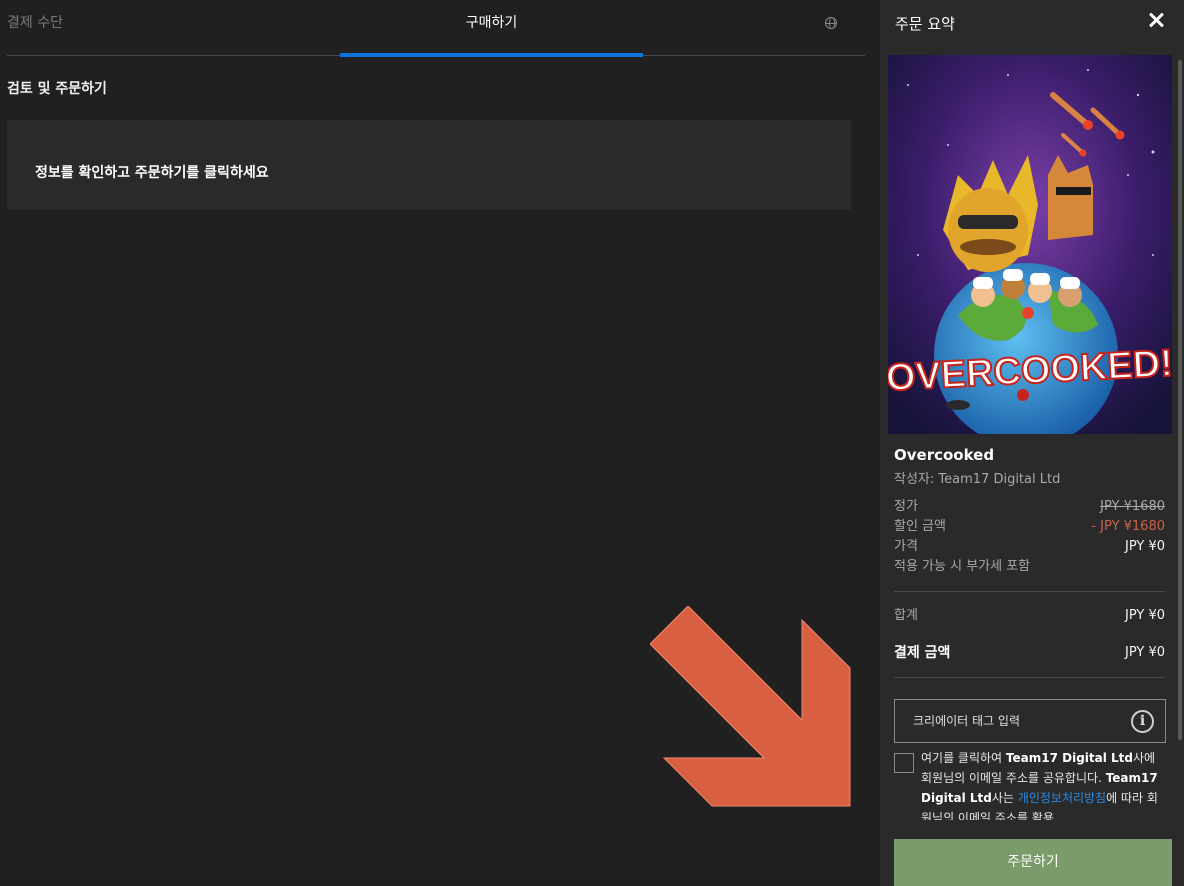 Image resolution: width=1184 pixels, height=886 pixels. I want to click on tab-payment-method: 결제 수단, so click(35, 28).